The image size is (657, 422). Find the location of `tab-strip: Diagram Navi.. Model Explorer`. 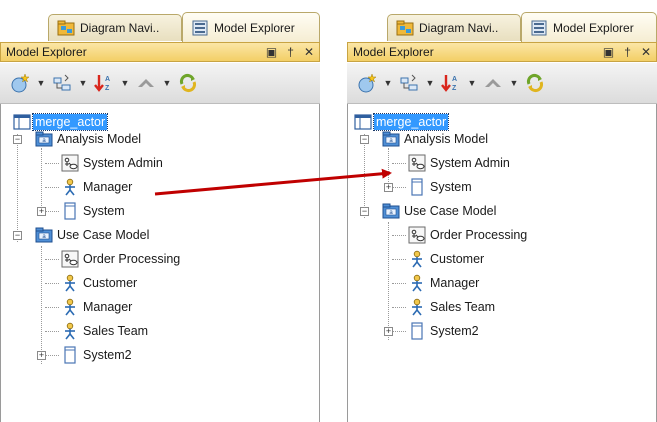

tab-strip: Diagram Navi.. Model Explorer is located at coordinates (160, 26).